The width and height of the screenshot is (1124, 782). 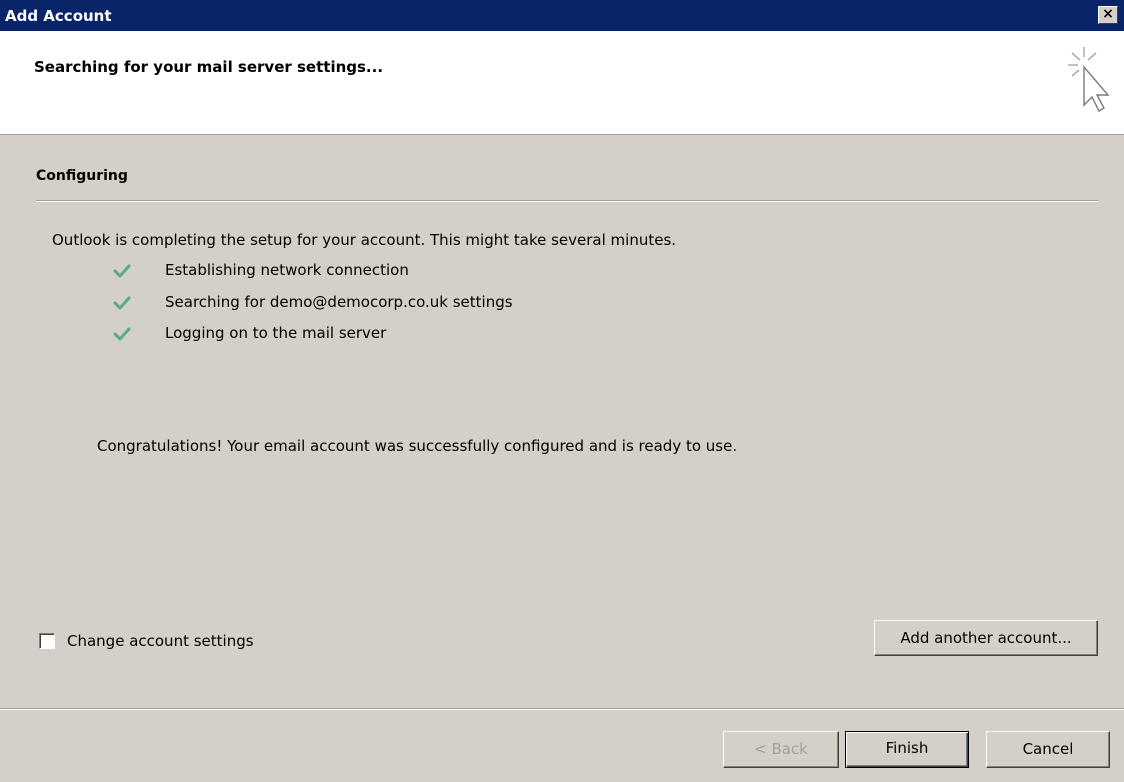 What do you see at coordinates (562, 709) in the screenshot?
I see `footer-divider` at bounding box center [562, 709].